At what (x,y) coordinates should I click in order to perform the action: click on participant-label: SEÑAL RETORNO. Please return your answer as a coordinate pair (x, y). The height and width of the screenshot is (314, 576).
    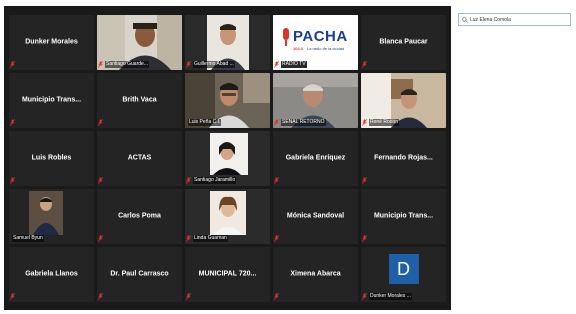
    Looking at the image, I should click on (303, 122).